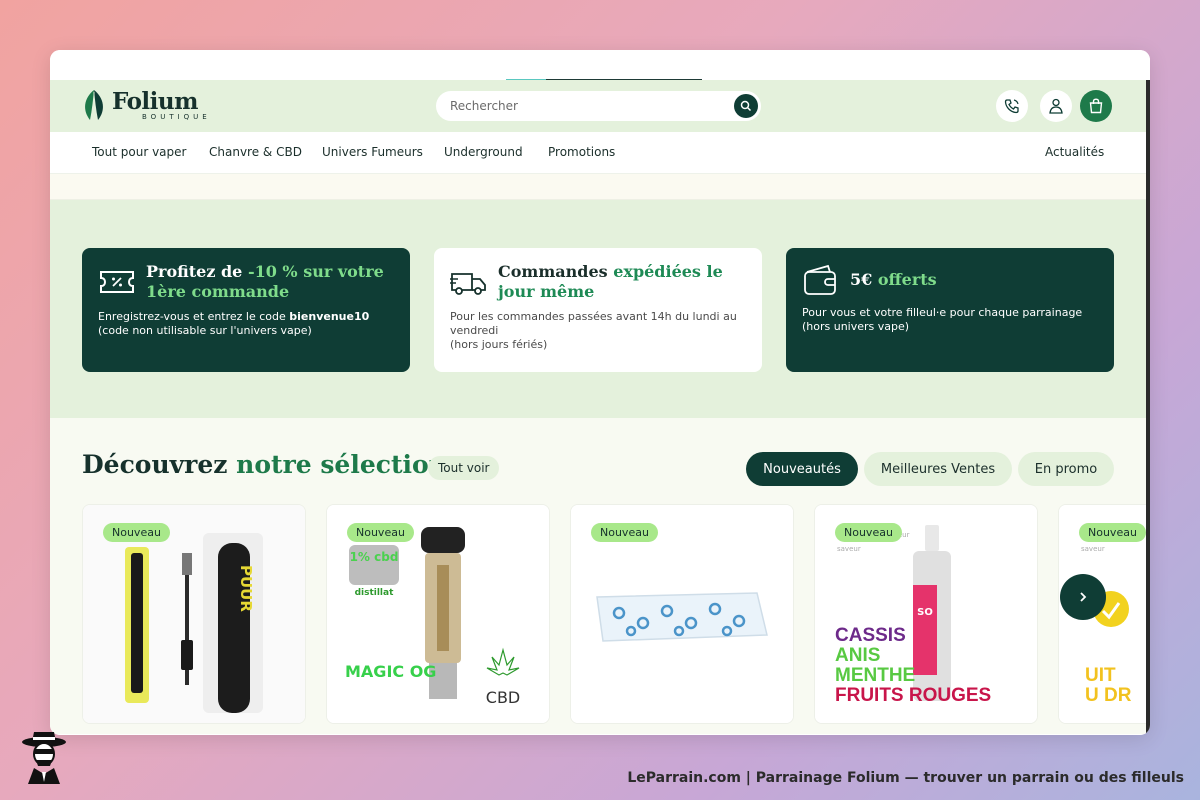 Image resolution: width=1200 pixels, height=800 pixels. Describe the element at coordinates (870, 635) in the screenshot. I see `flavor-line-1: CASSIS` at that location.